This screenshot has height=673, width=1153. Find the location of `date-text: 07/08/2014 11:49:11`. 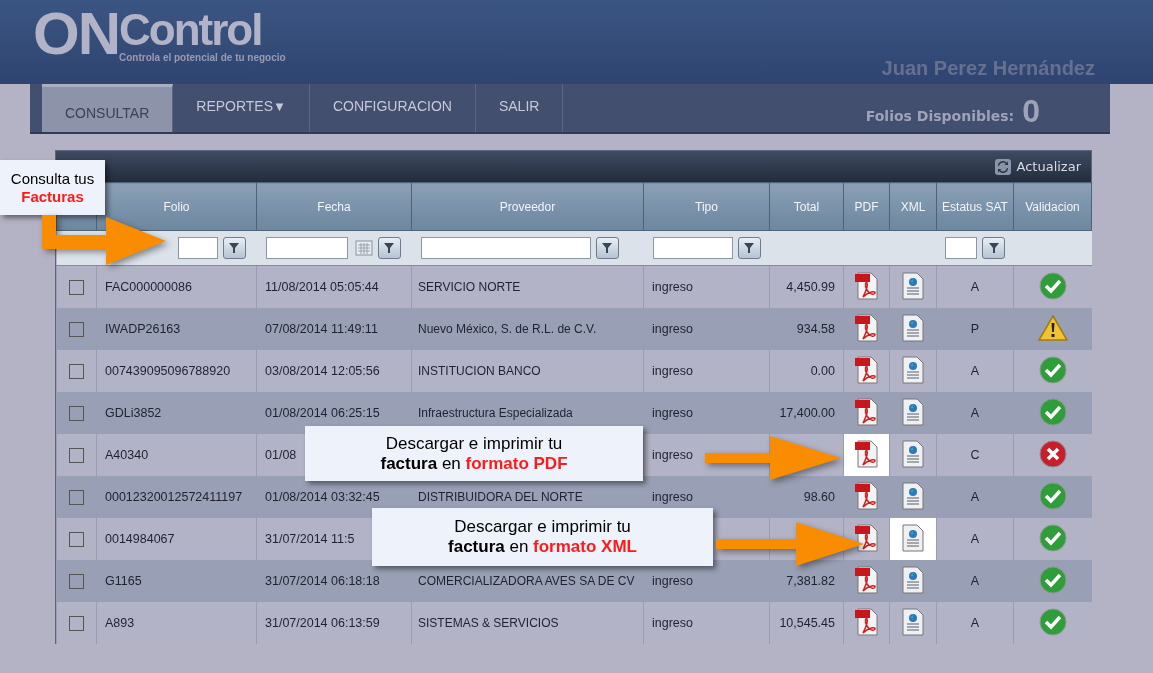

date-text: 07/08/2014 11:49:11 is located at coordinates (321, 329).